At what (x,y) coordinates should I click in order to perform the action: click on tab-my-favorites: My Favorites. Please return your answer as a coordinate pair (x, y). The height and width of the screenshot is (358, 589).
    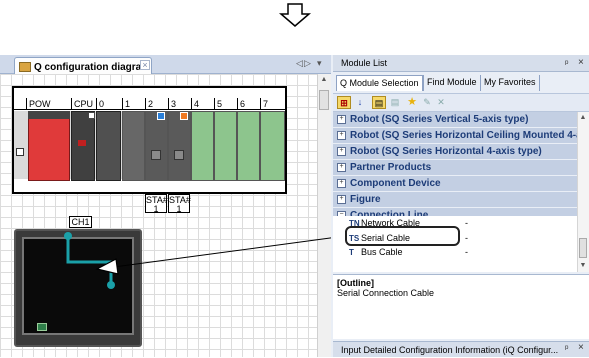
    Looking at the image, I should click on (510, 83).